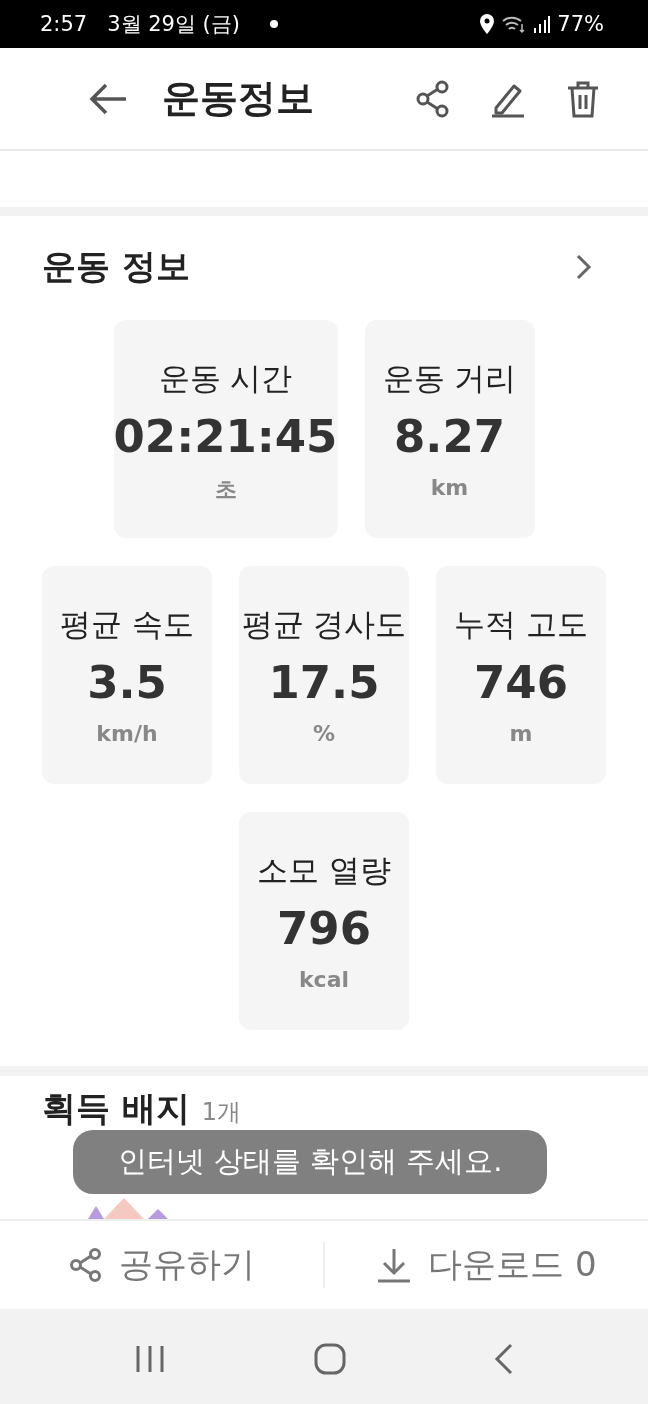  I want to click on wifi-icon, so click(514, 24).